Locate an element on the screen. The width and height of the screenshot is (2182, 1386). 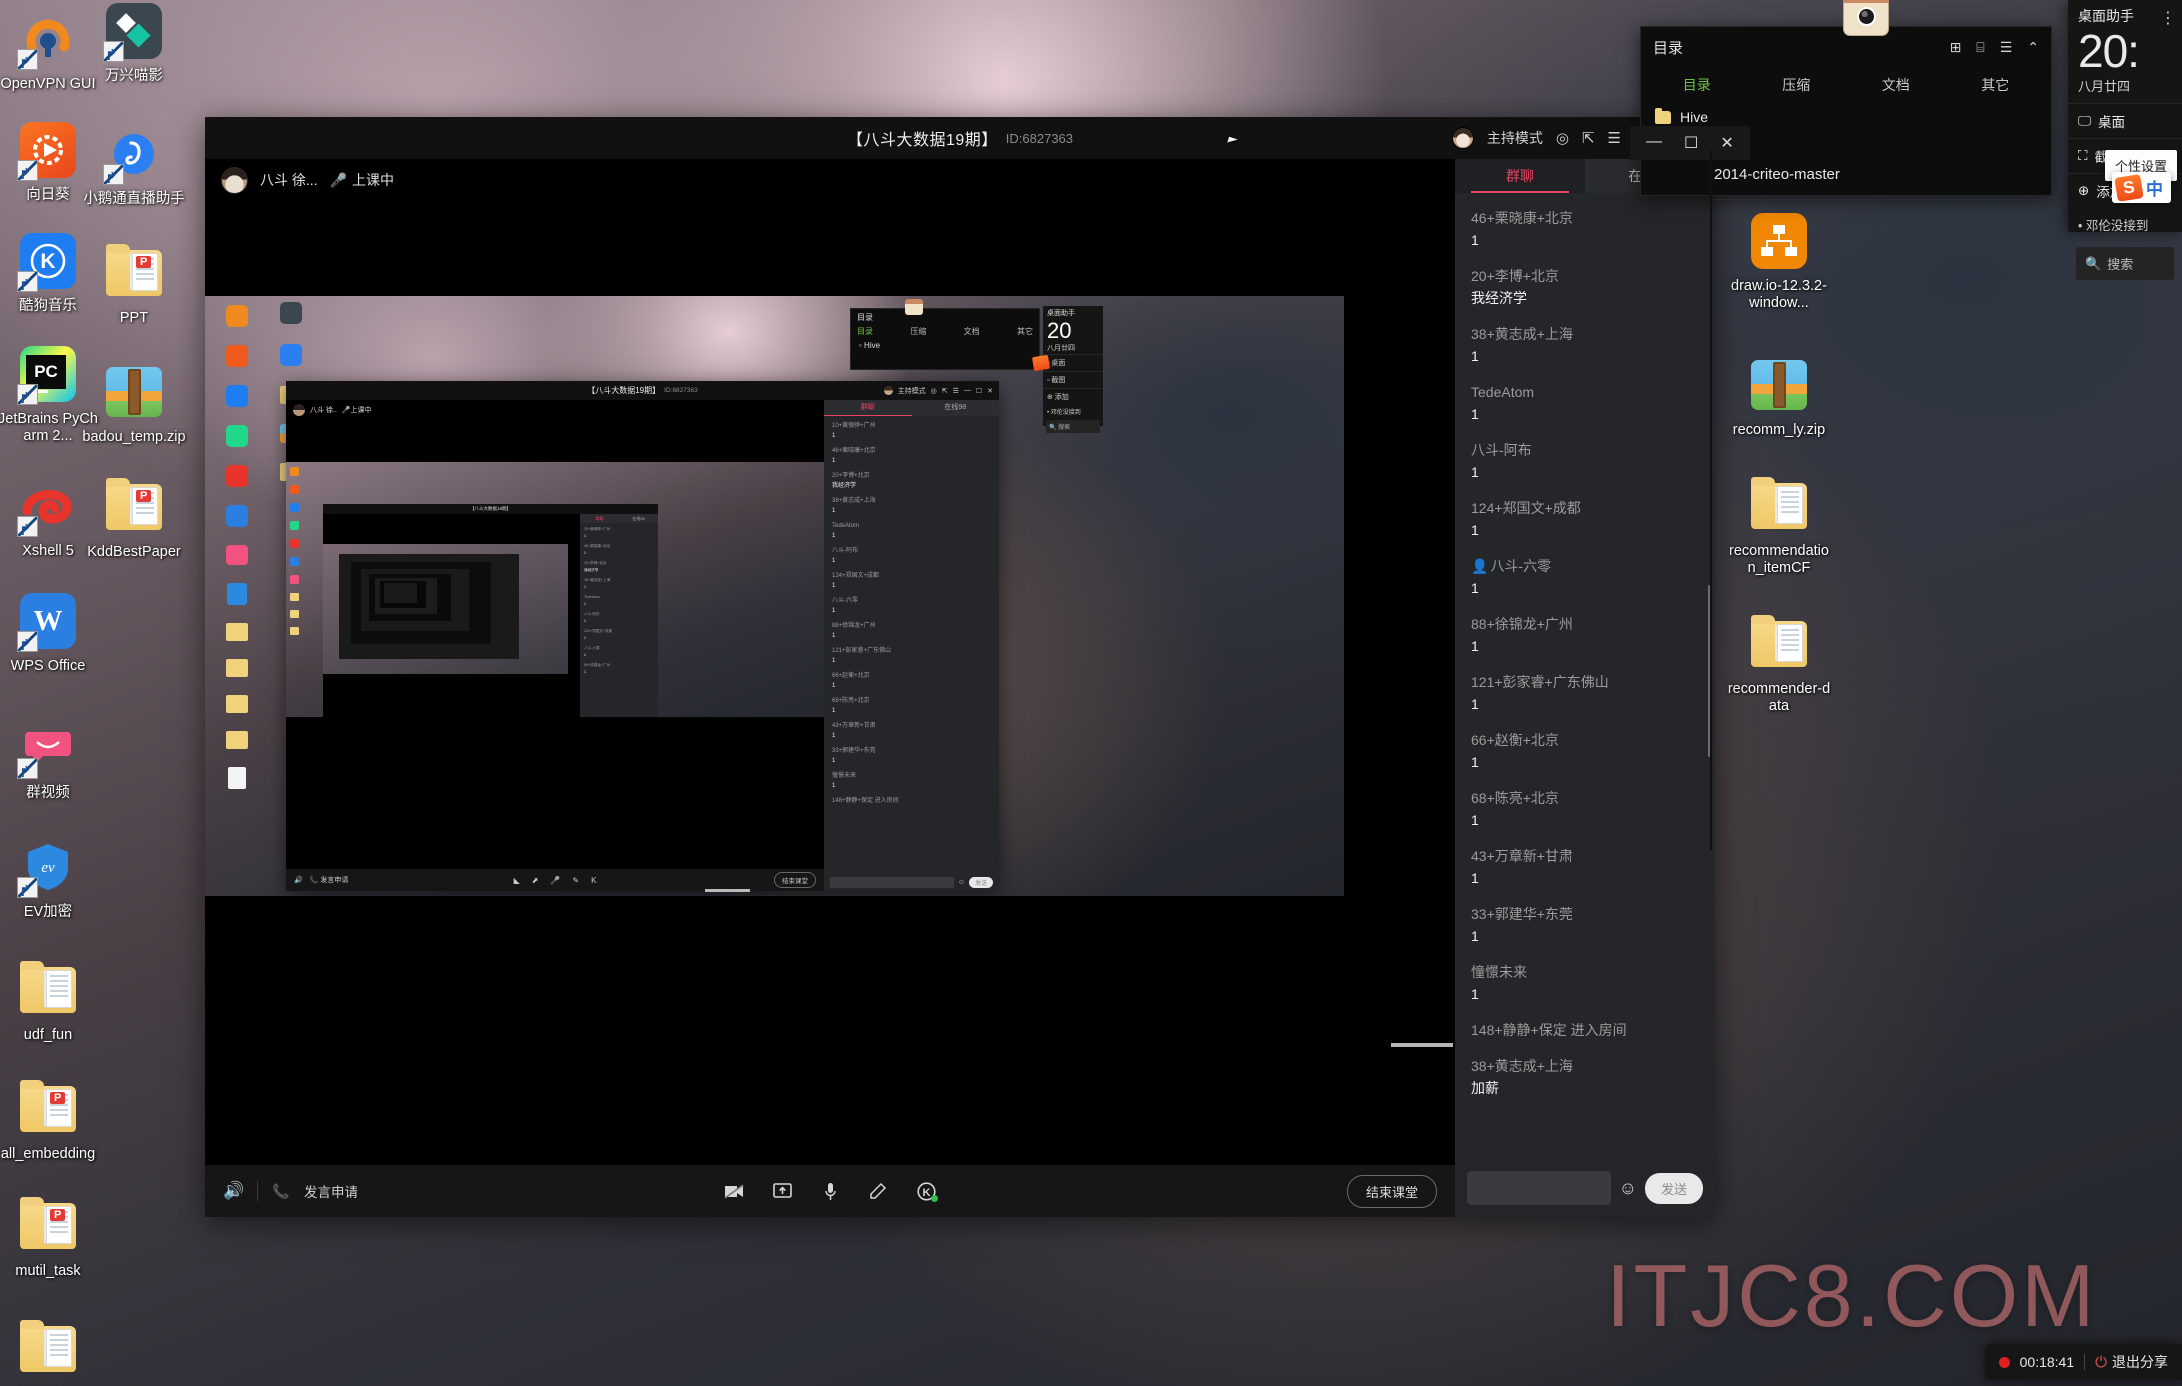
tab-documents: 文档 is located at coordinates (1896, 85).